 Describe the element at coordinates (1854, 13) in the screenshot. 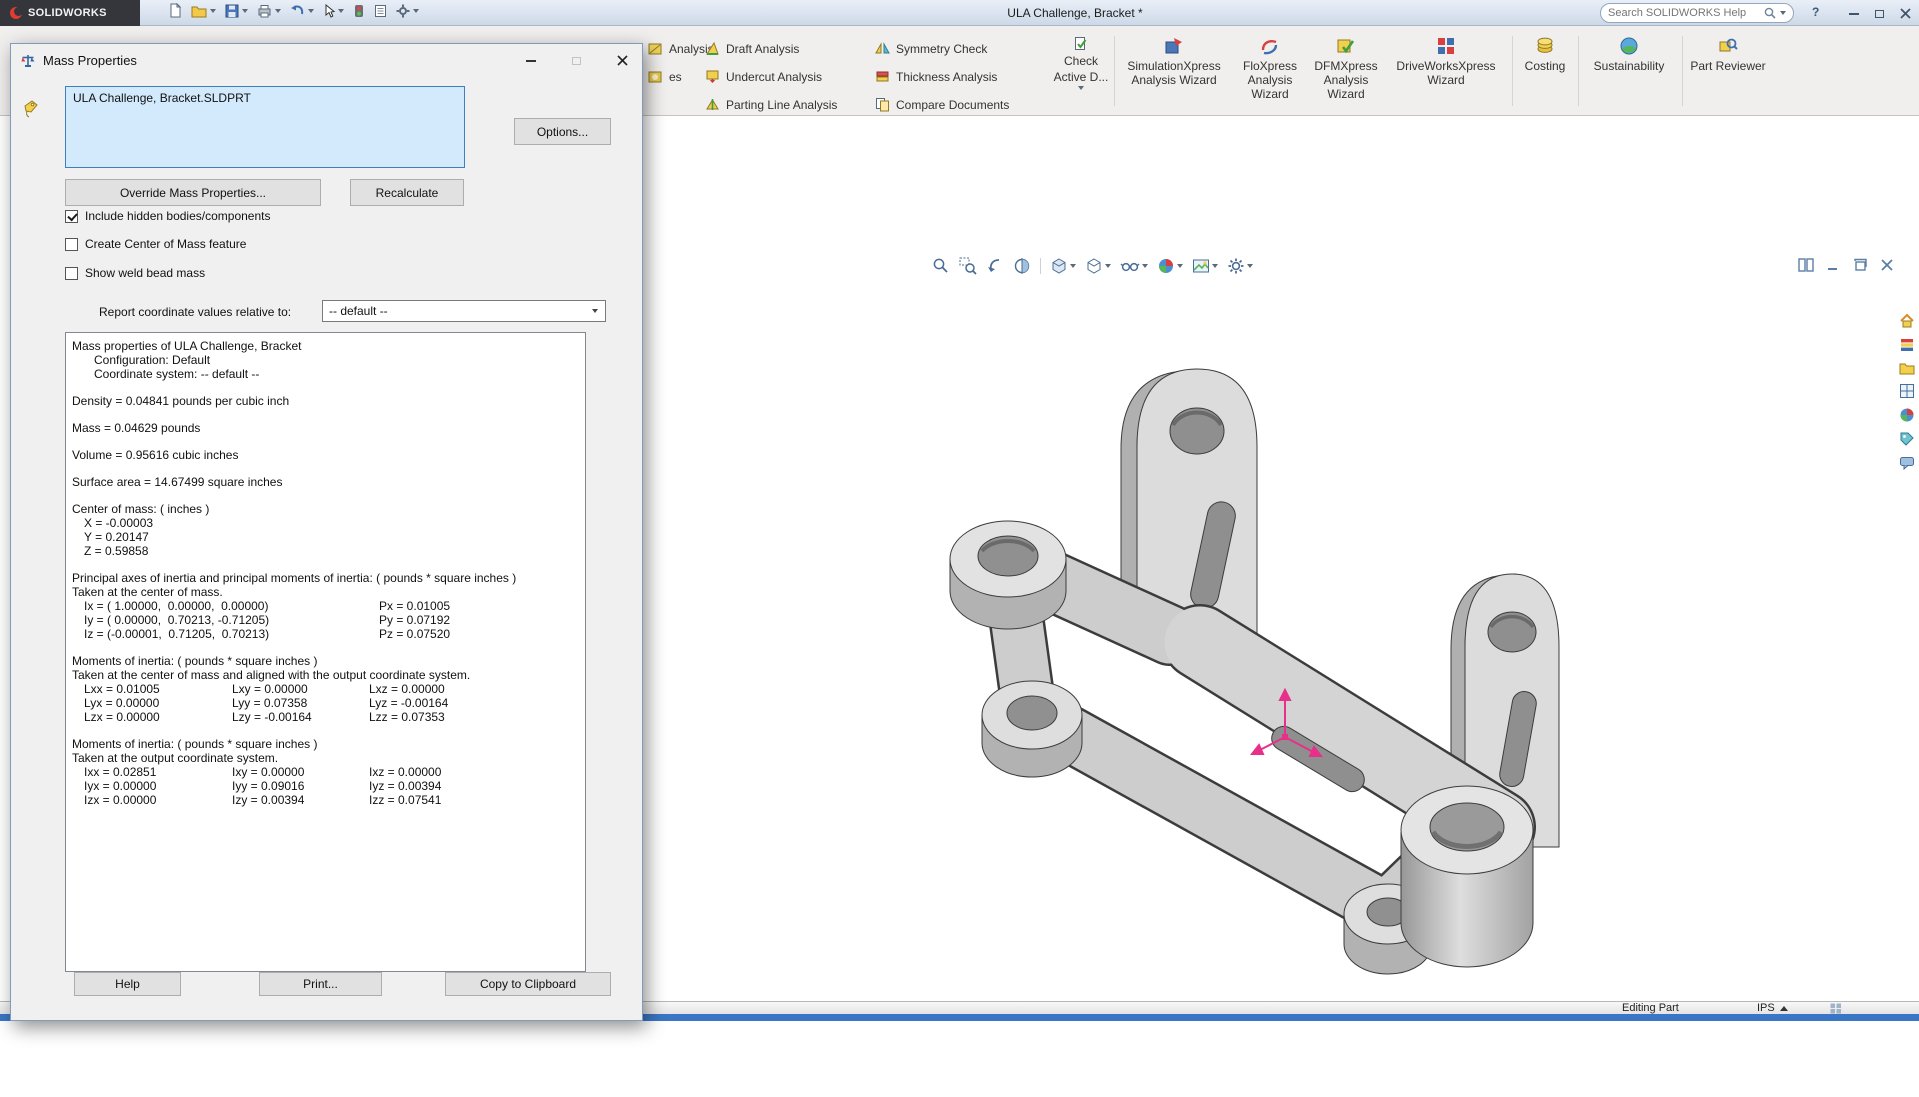

I see `minimize-window-icon` at that location.